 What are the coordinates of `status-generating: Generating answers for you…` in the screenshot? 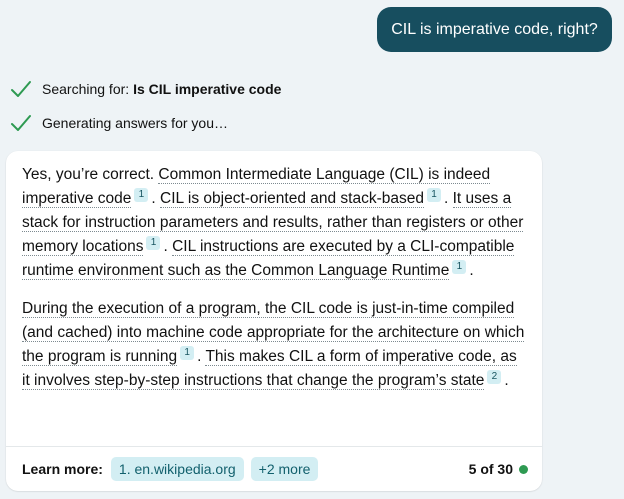 It's located at (118, 123).